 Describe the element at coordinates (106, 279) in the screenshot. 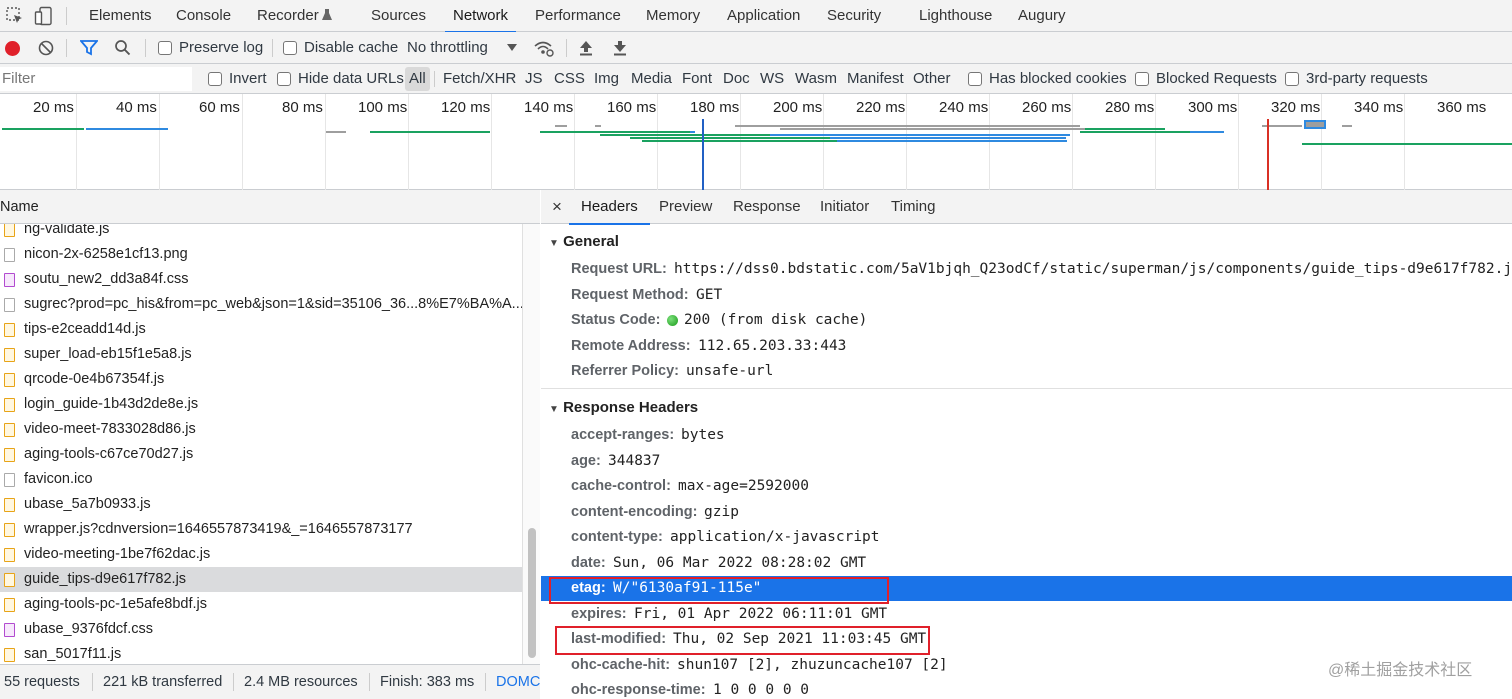

I see `request-name: soutu_new2_dd3a84f.css` at that location.